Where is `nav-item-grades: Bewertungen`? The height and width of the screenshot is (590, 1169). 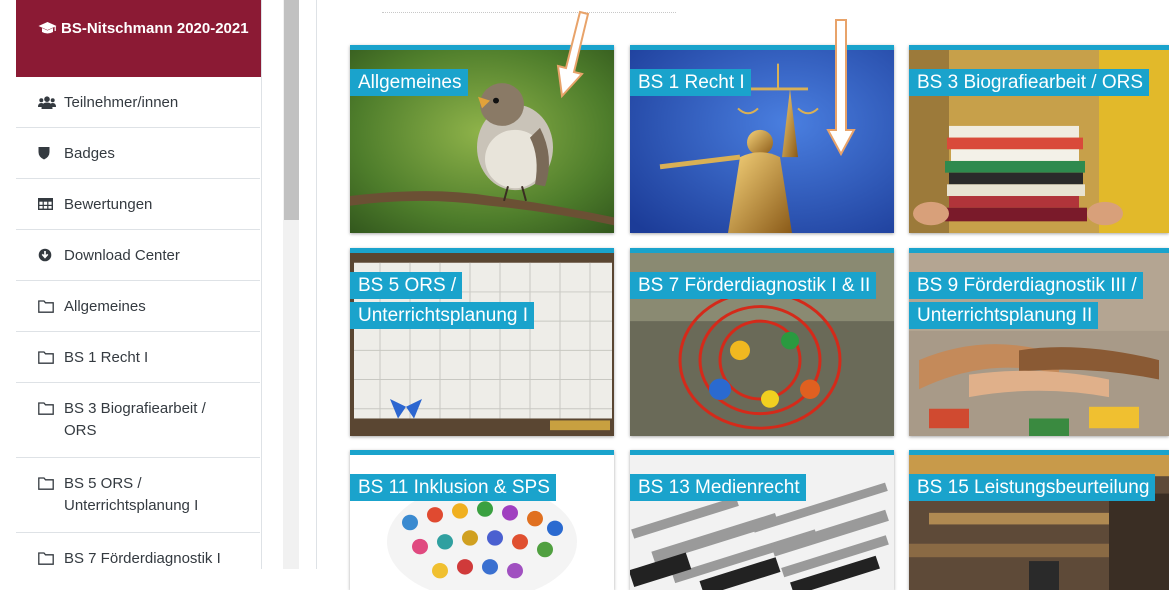
nav-item-grades: Bewertungen is located at coordinates (138, 204).